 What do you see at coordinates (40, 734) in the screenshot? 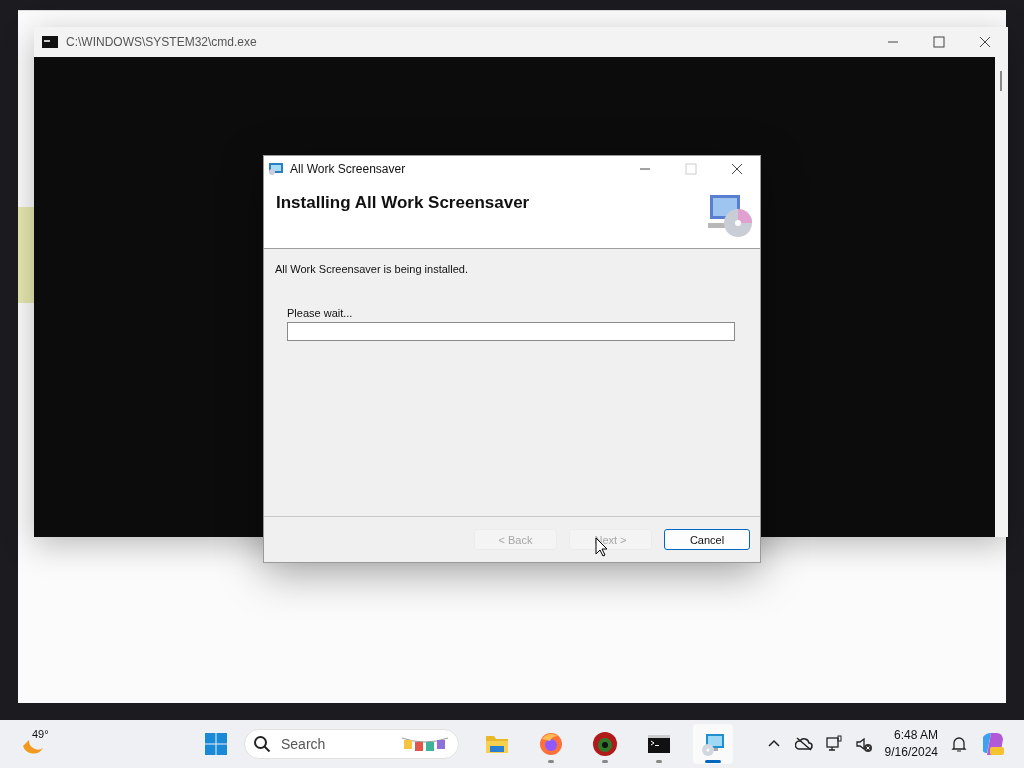
I see `temperature: 49°` at bounding box center [40, 734].